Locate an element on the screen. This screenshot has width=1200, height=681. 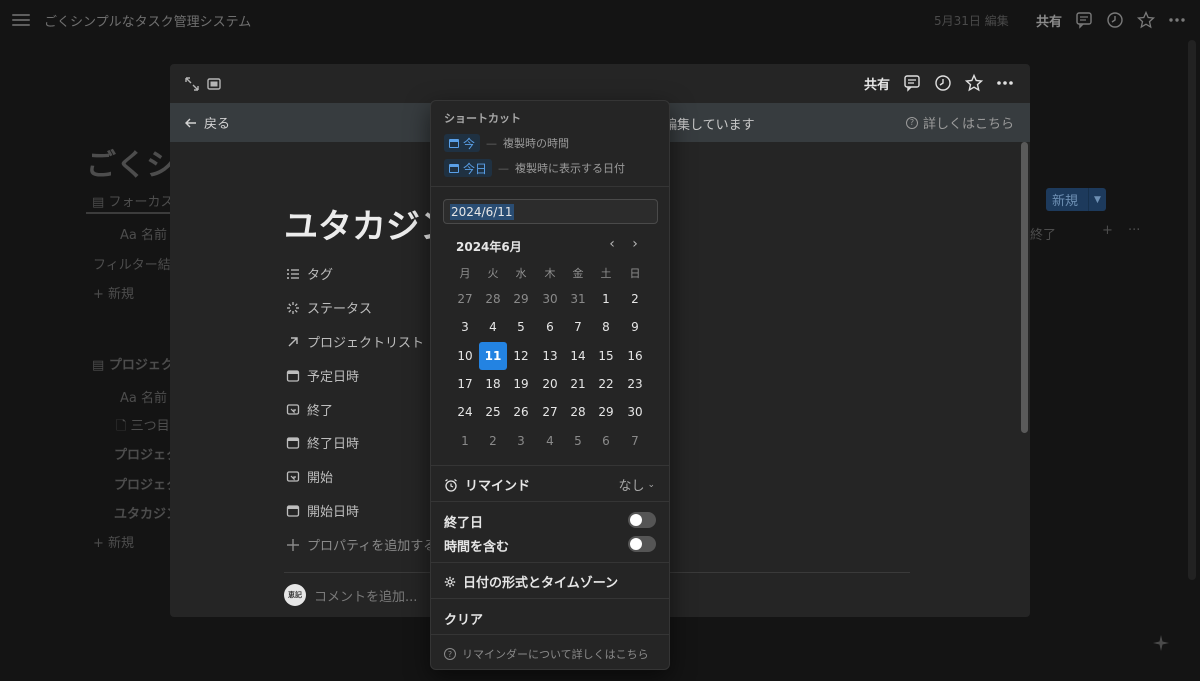
bg-more-icon: ··· is located at coordinates (1134, 230).